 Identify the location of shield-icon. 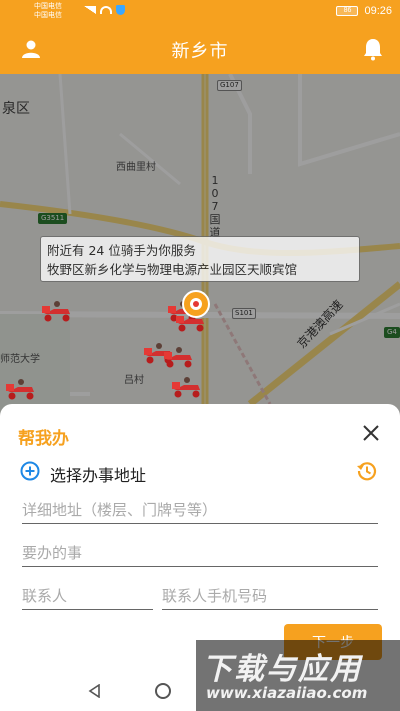
(120, 10).